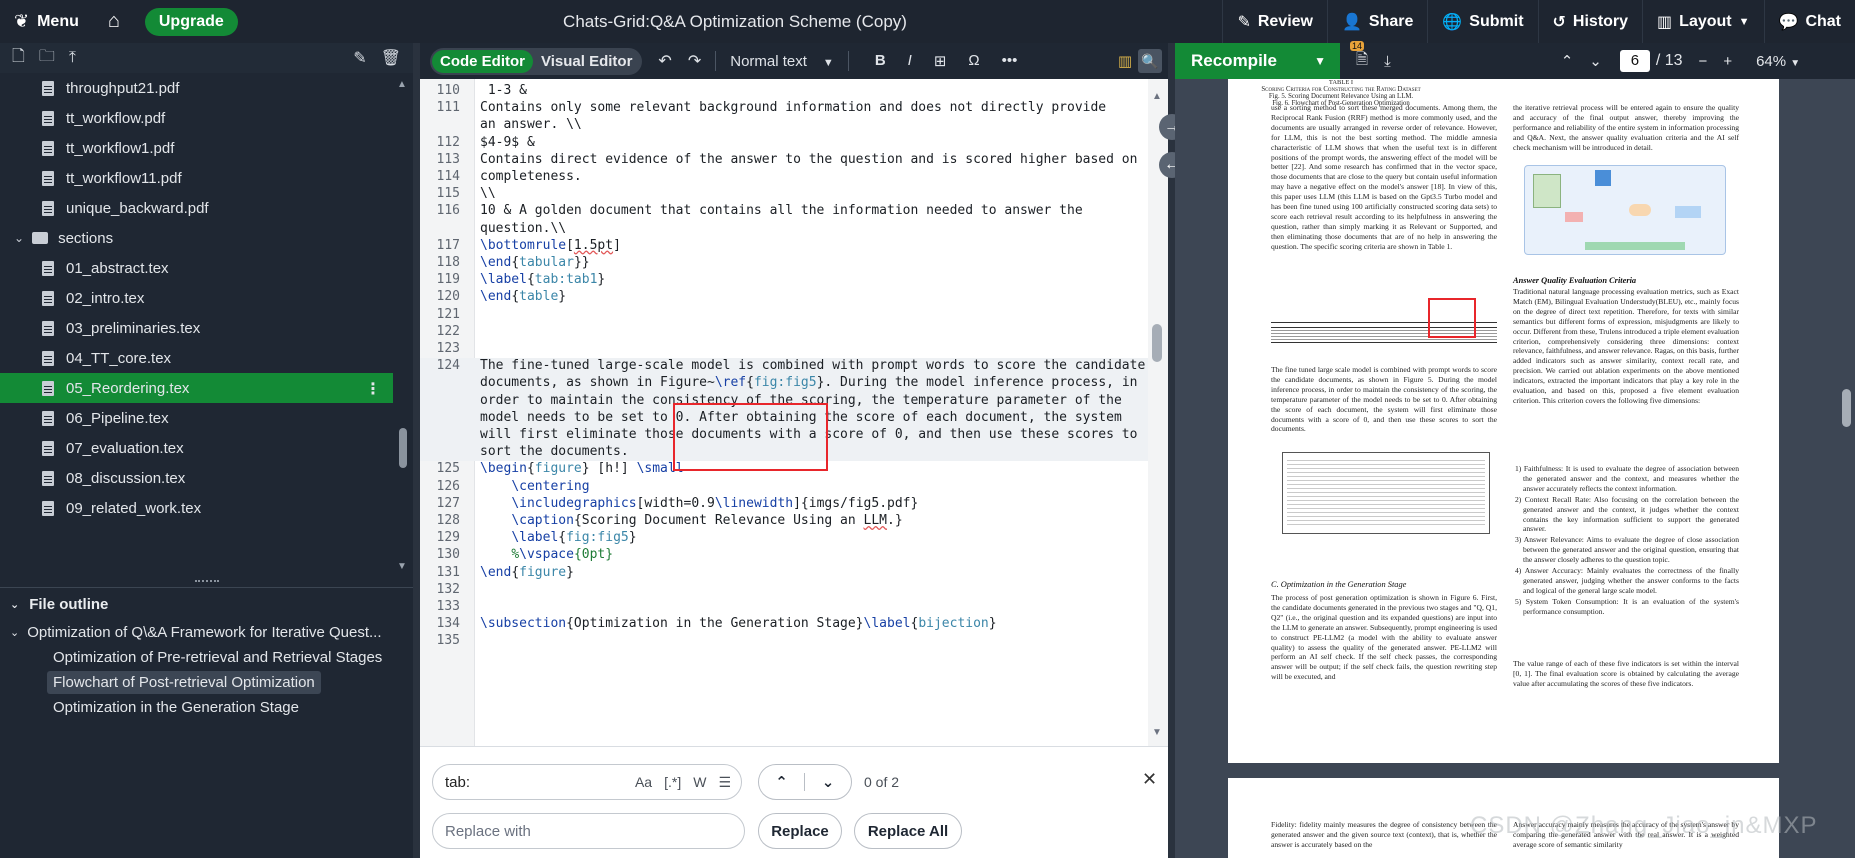  What do you see at coordinates (373, 389) in the screenshot?
I see `file-options-icon: ⋮` at bounding box center [373, 389].